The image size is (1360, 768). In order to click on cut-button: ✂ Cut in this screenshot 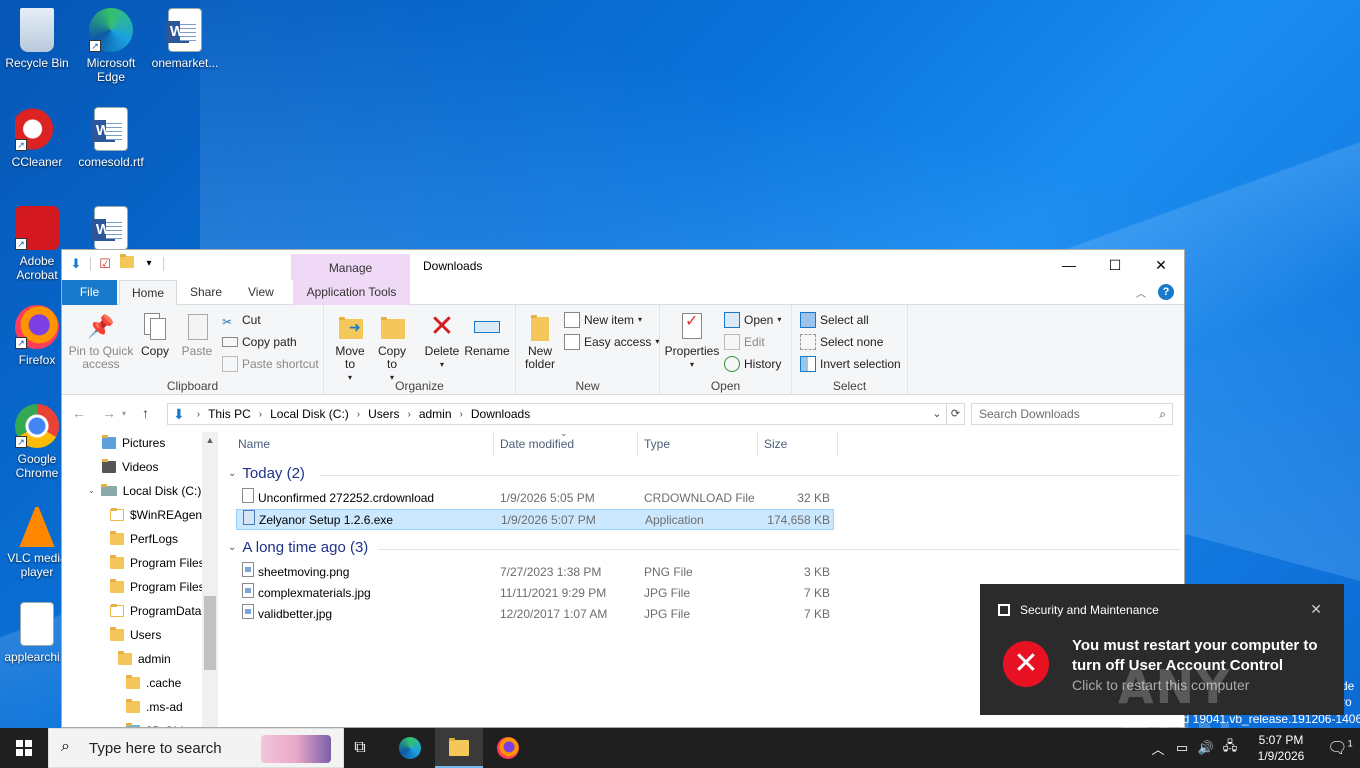, I will do `click(241, 320)`.